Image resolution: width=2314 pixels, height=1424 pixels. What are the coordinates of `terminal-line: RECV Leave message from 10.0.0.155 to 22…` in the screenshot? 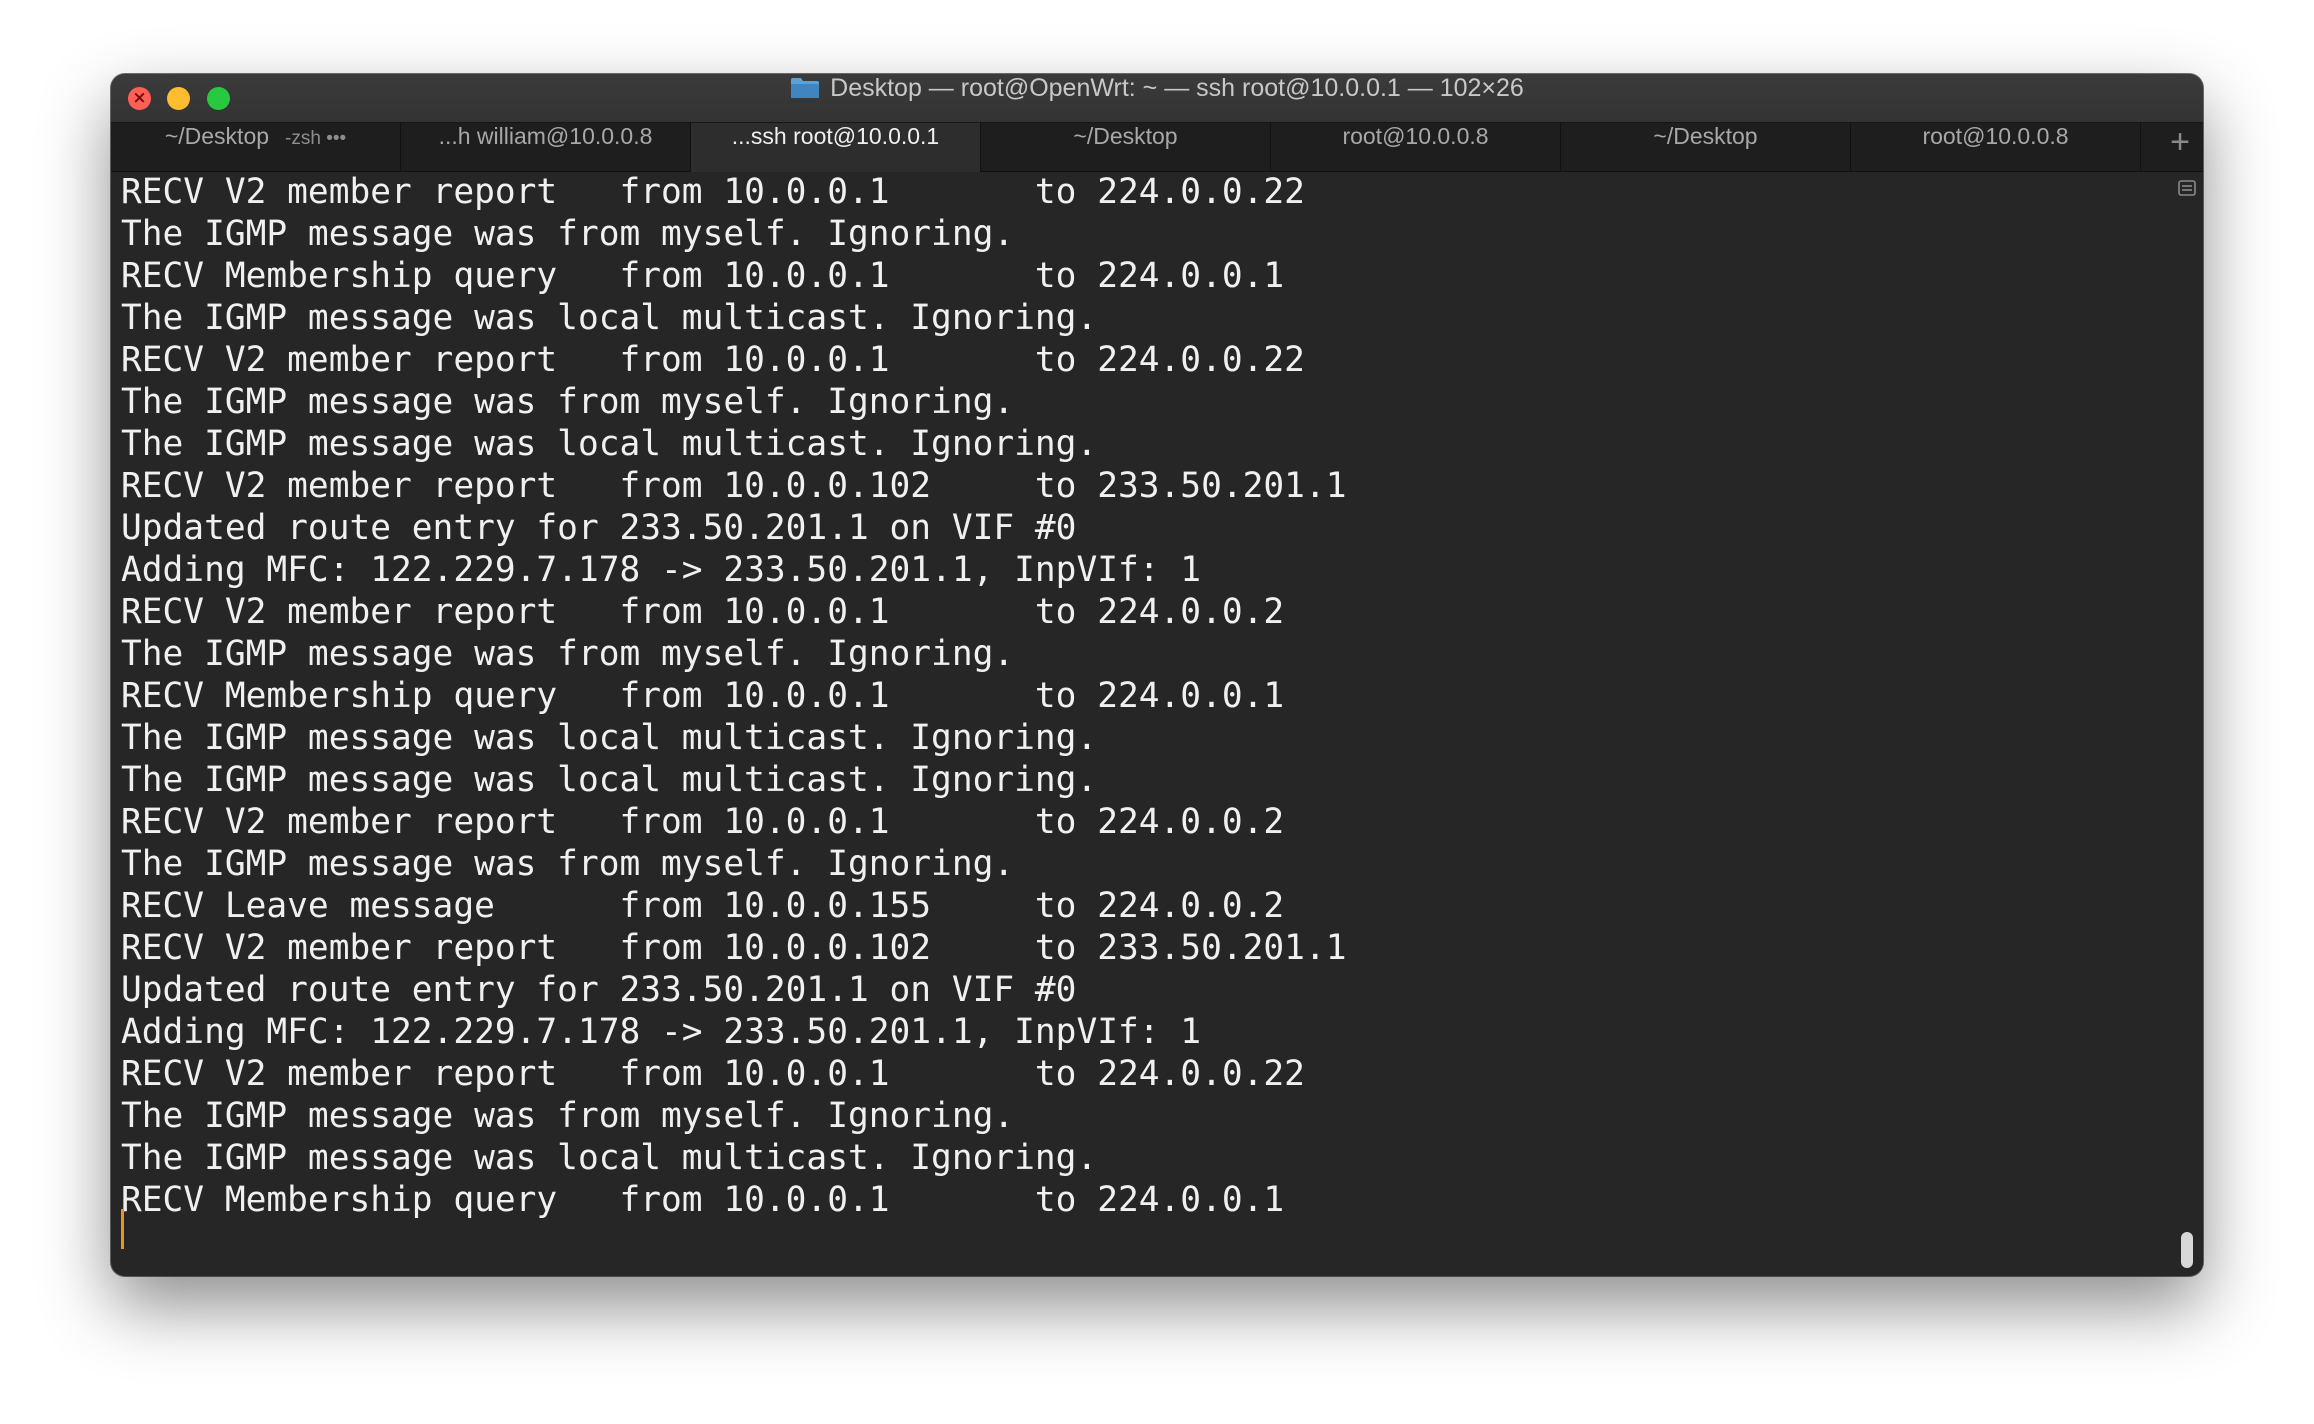 It's located at (703, 906).